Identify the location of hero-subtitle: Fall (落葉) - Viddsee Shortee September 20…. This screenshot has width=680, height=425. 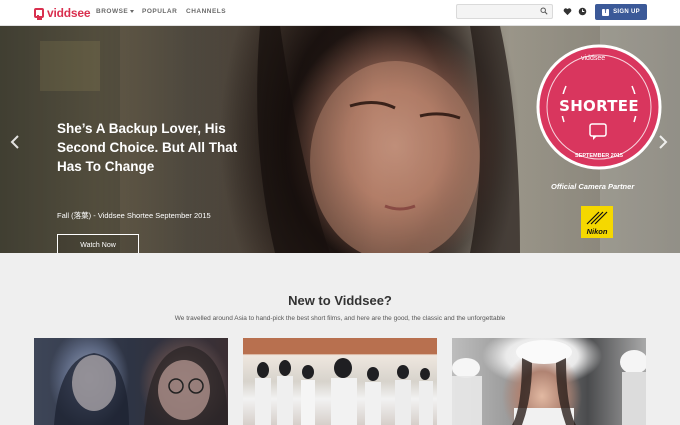
(134, 215).